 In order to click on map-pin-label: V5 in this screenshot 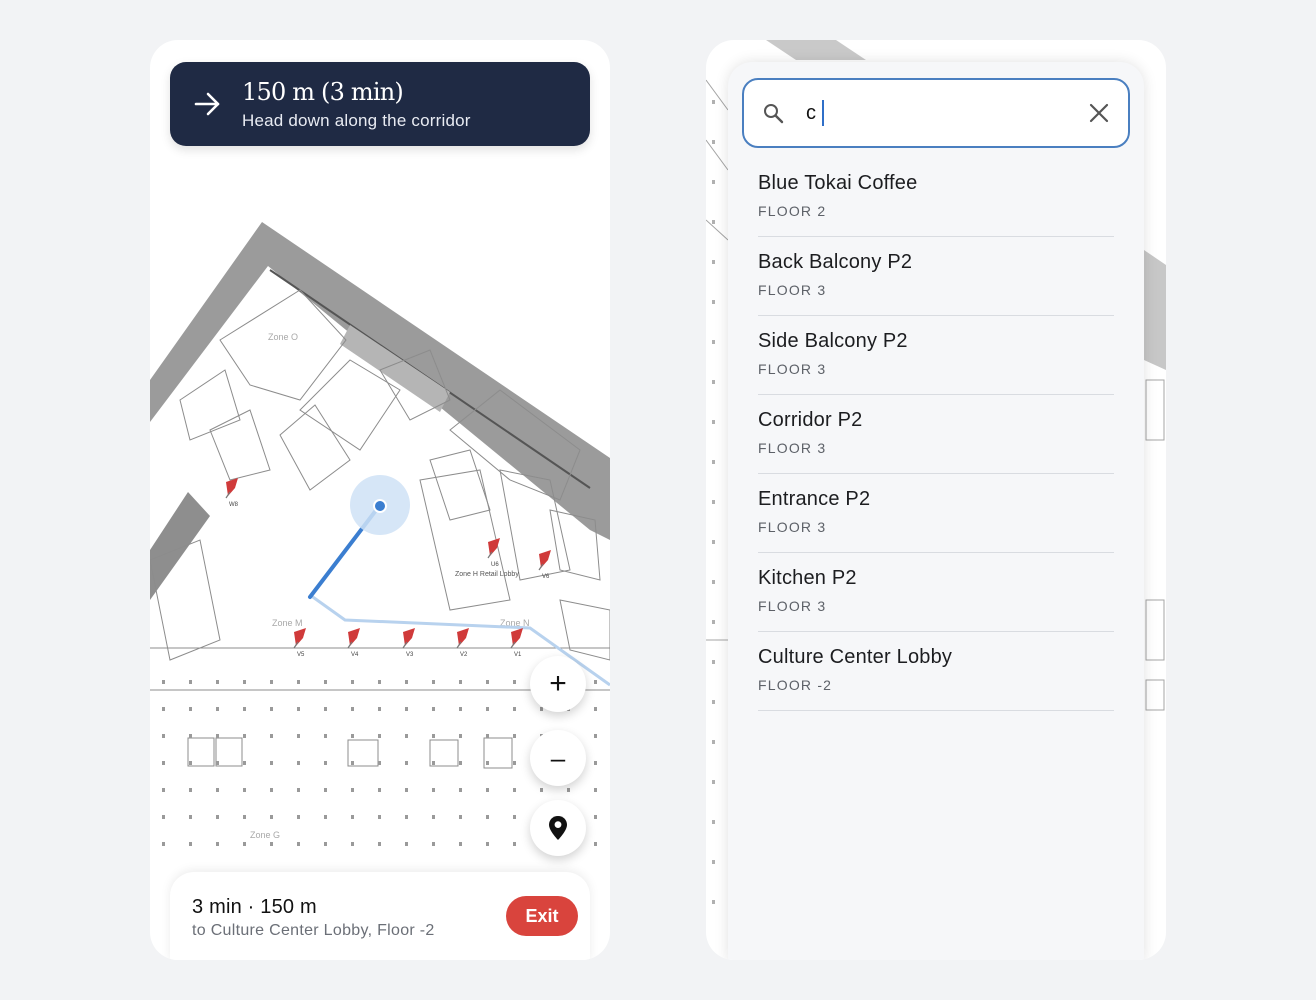, I will do `click(301, 655)`.